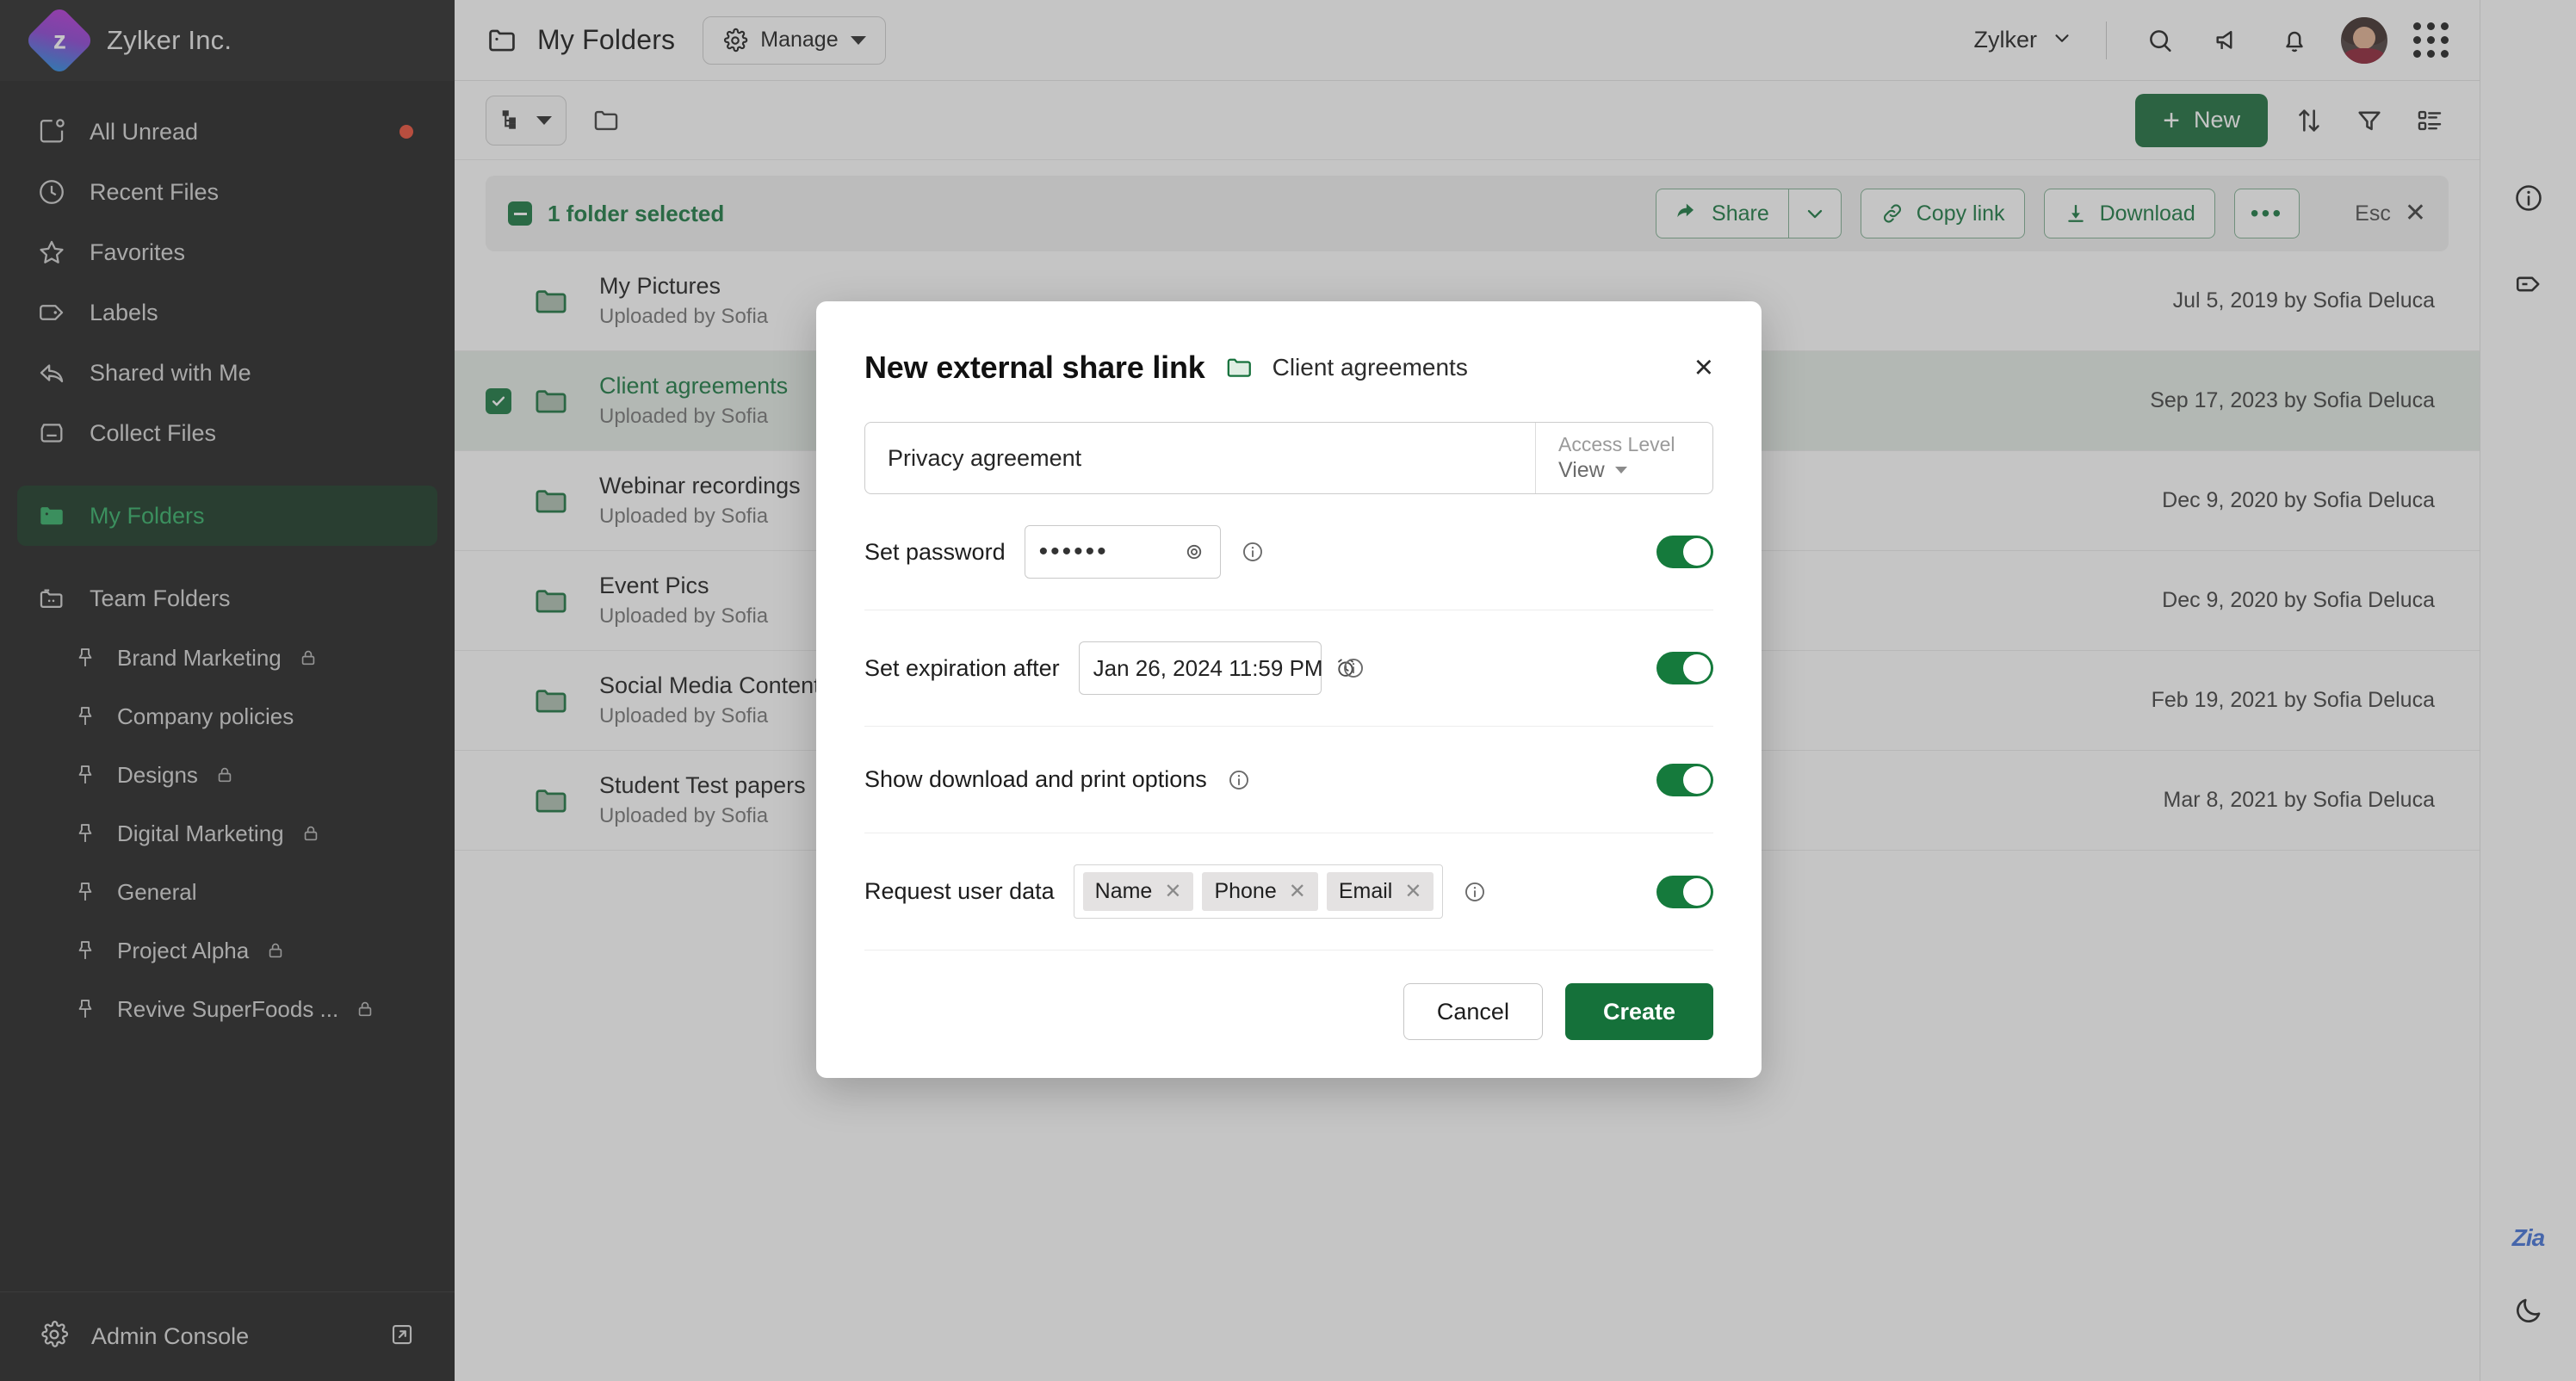 The height and width of the screenshot is (1381, 2576). Describe the element at coordinates (1073, 552) in the screenshot. I see `password-value: ••••••` at that location.